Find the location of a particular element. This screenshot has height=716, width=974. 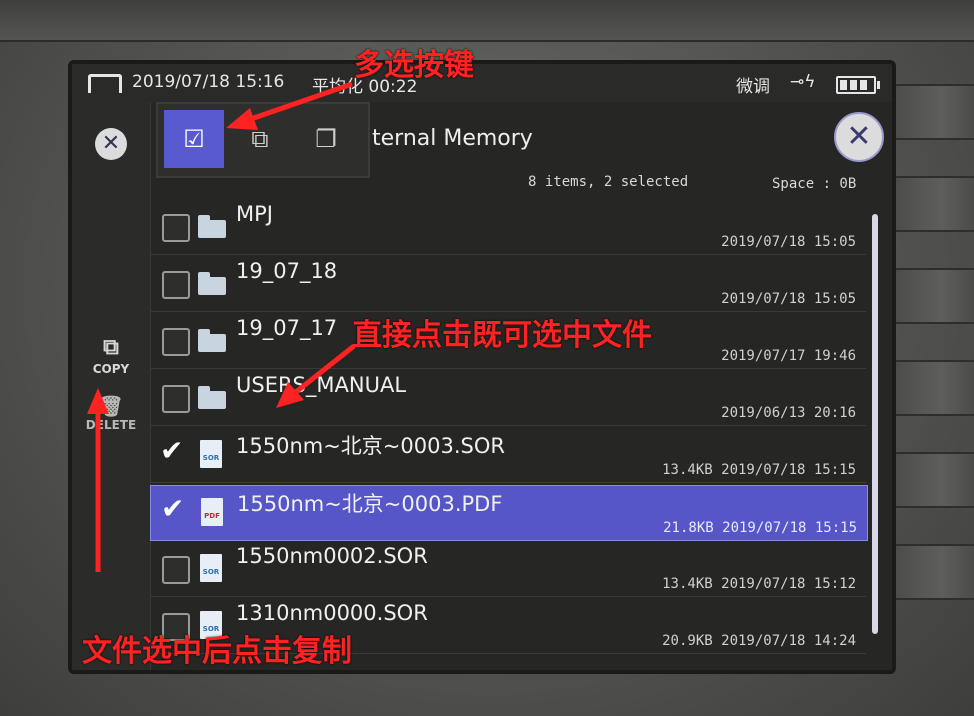

arrow-to-file-row is located at coordinates (325, 369).